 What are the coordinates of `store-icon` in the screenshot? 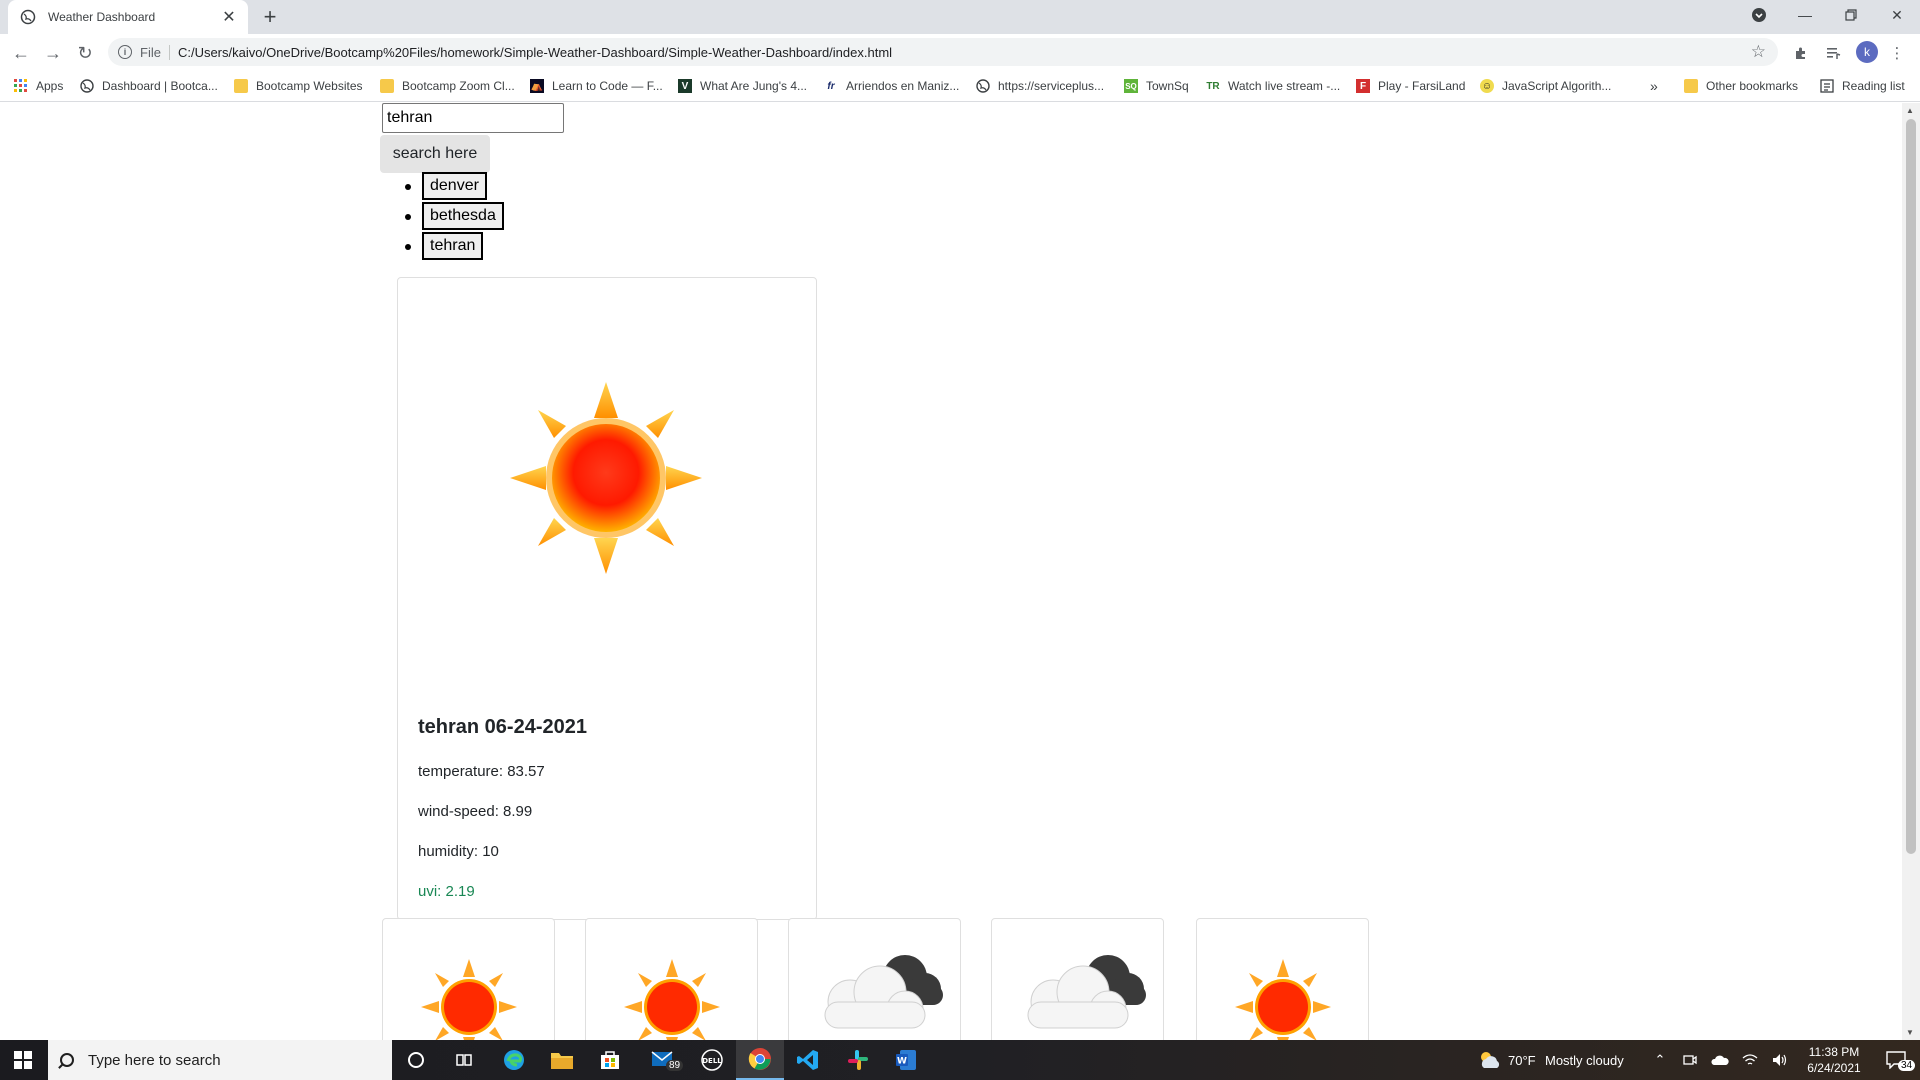 It's located at (610, 1060).